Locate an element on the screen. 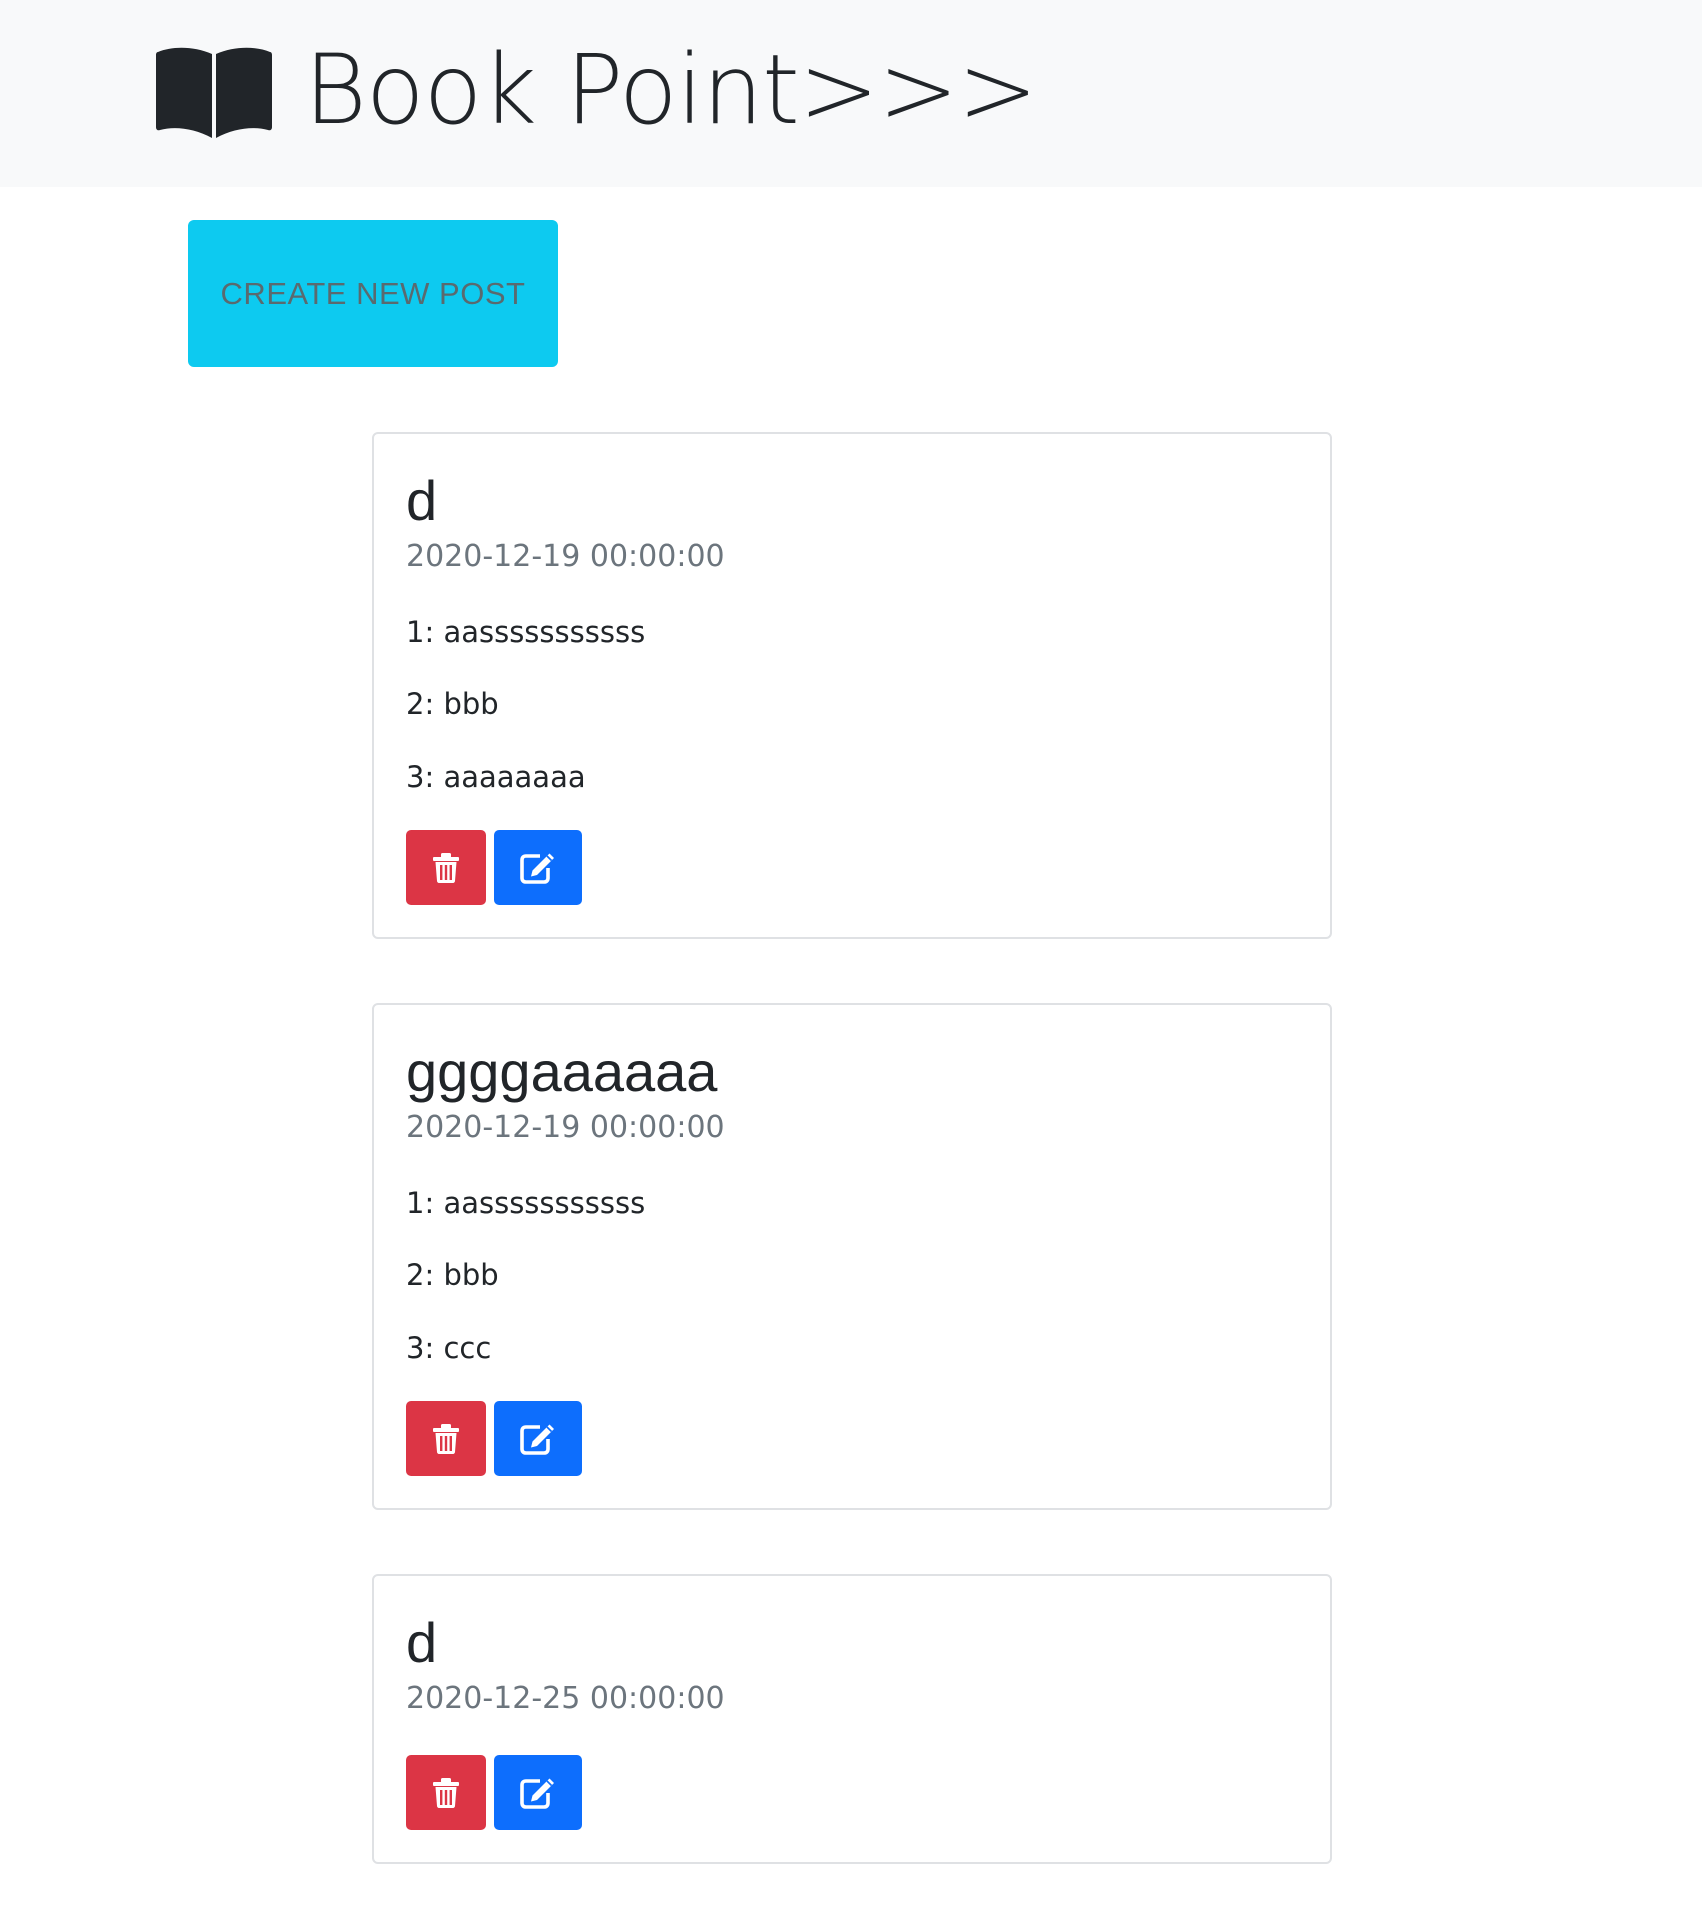 This screenshot has width=1702, height=1928. navbar: Book Point>>> is located at coordinates (851, 93).